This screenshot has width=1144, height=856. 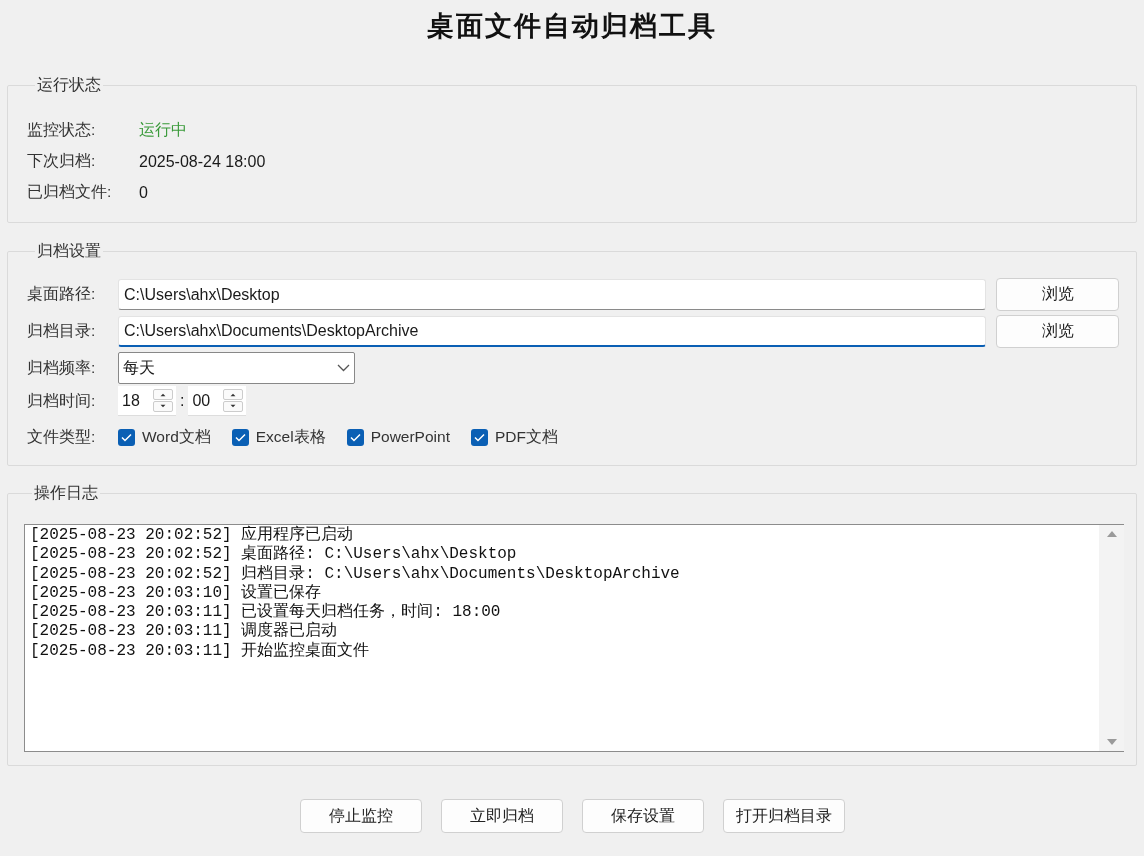 I want to click on field-value: 0, so click(x=143, y=192).